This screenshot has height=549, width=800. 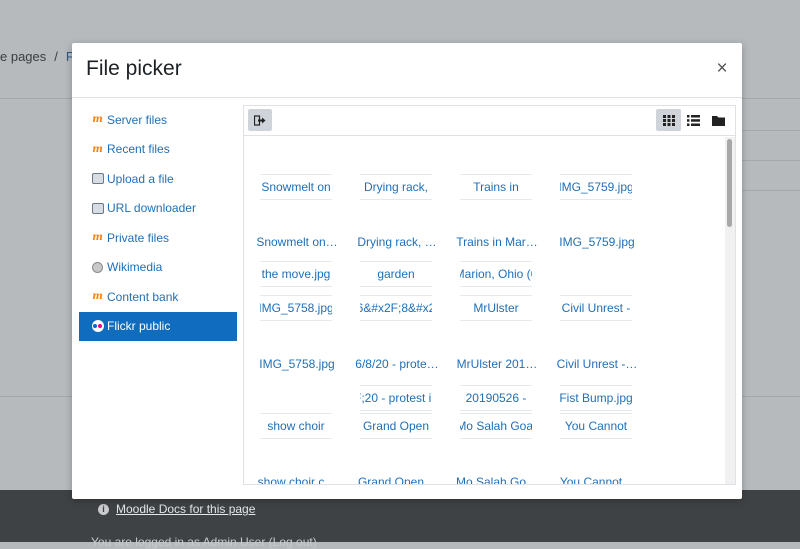 I want to click on repo-wikimedia: Wikimedia, so click(x=158, y=268).